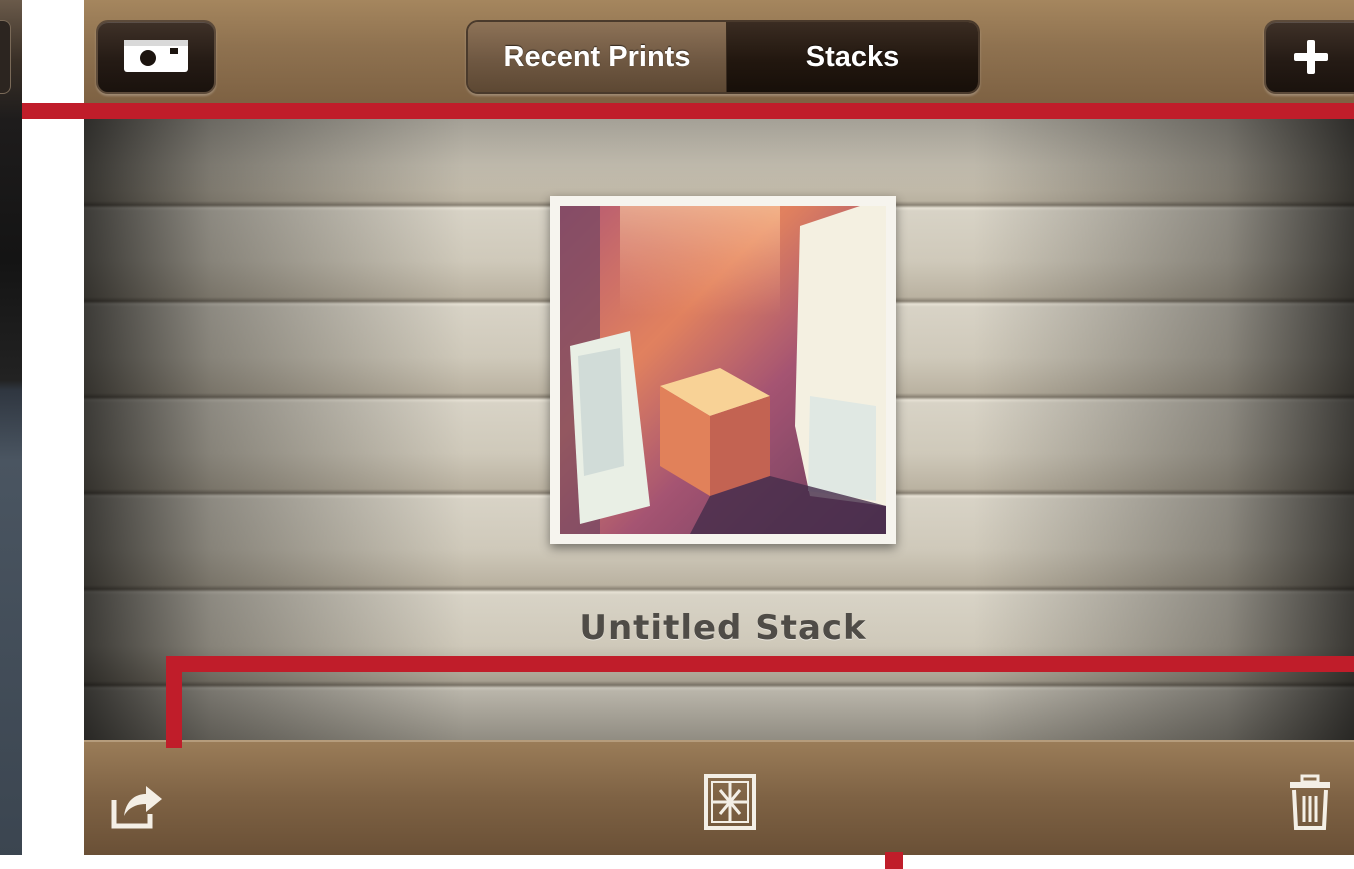  I want to click on view-segmented-control: Recent Prints Stacks, so click(723, 57).